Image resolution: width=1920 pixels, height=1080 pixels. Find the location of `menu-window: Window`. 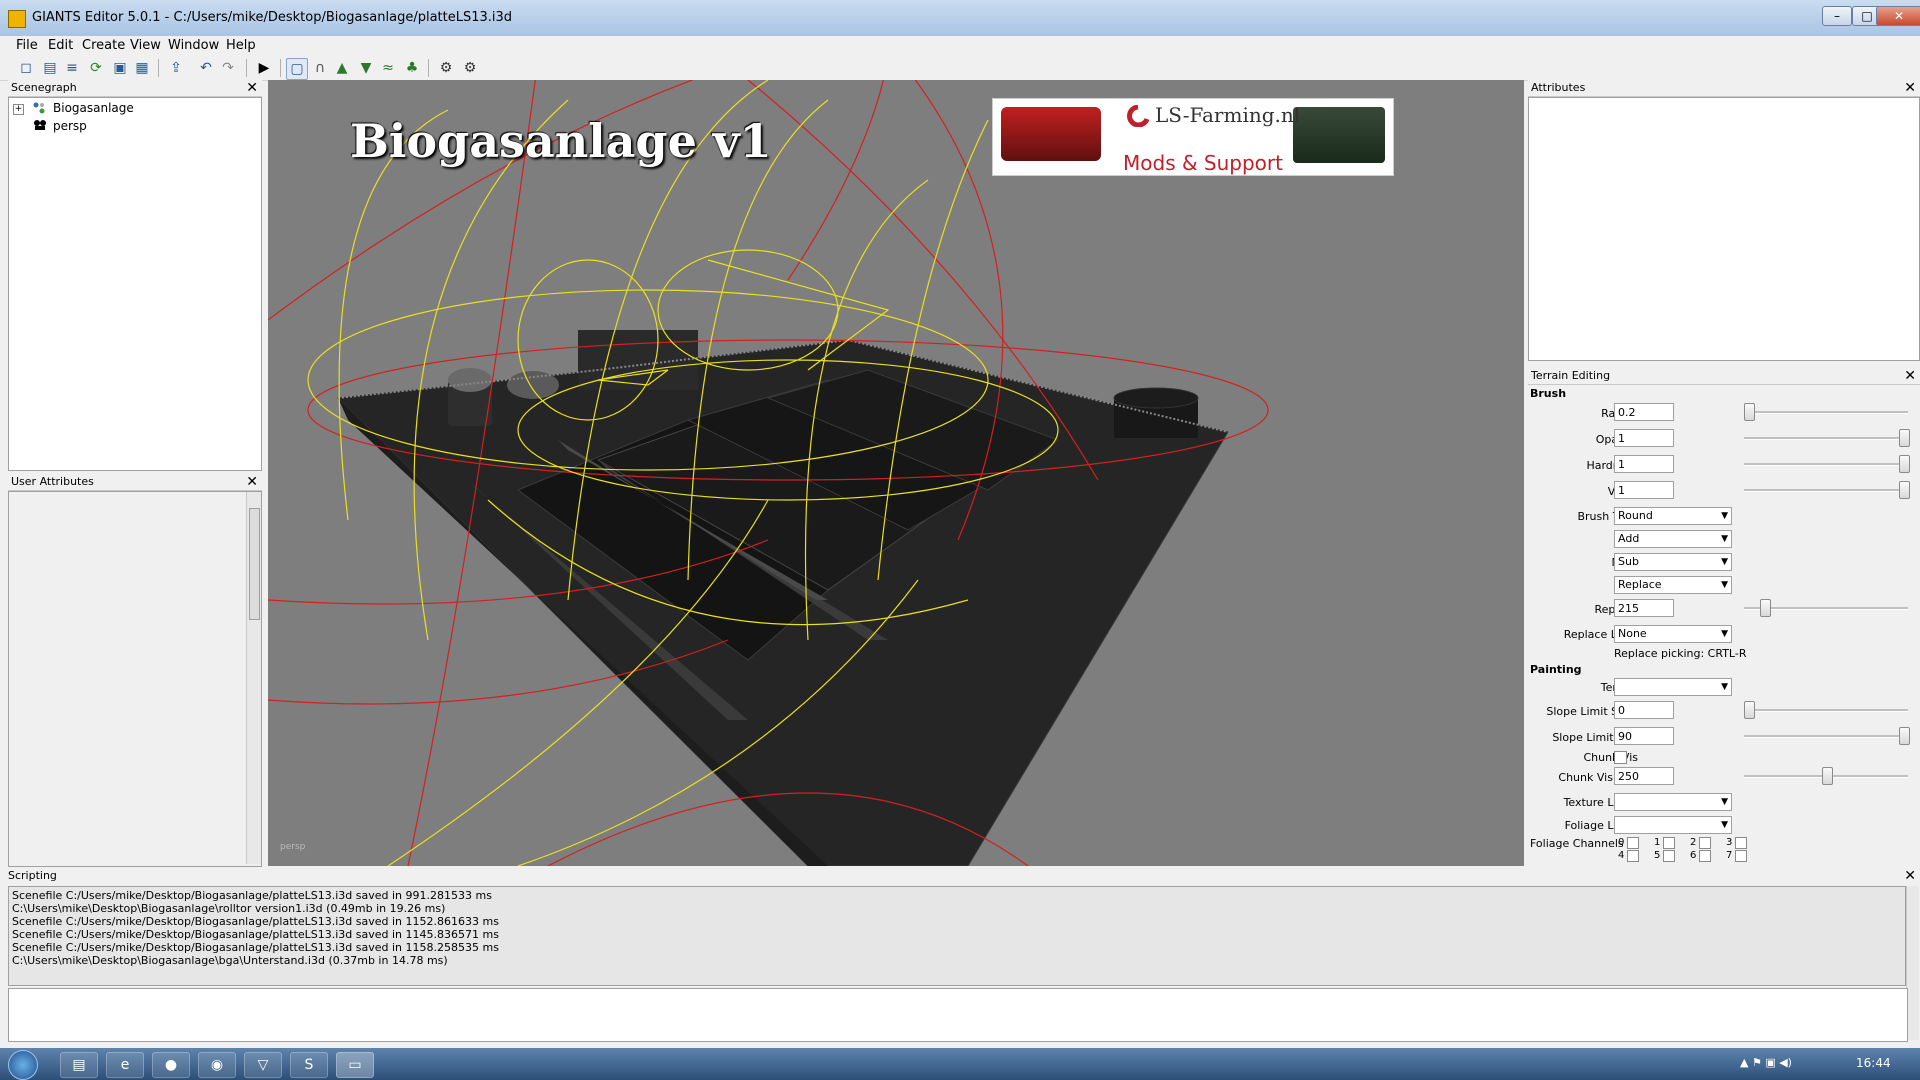

menu-window: Window is located at coordinates (193, 45).